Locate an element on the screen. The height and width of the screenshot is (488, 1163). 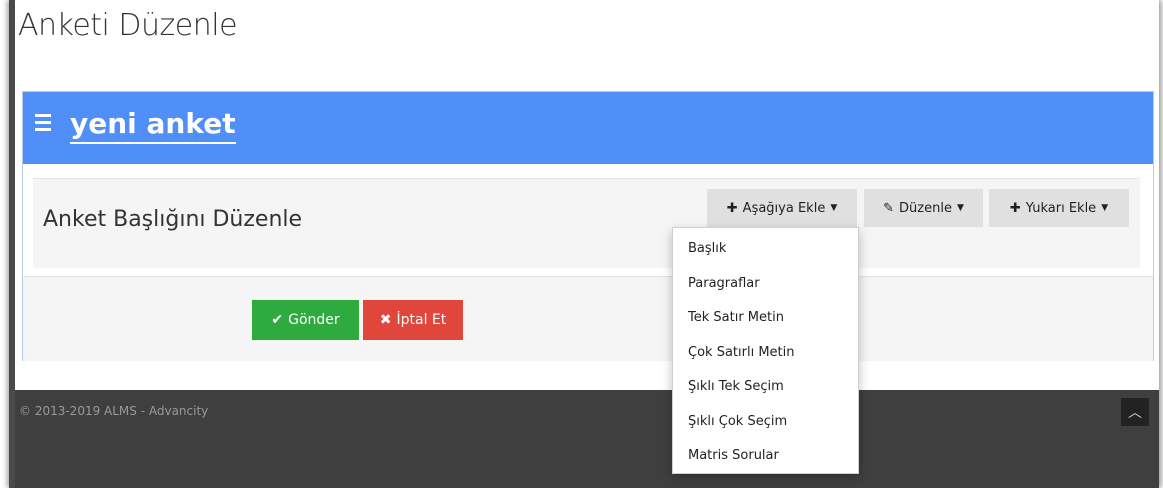
dropdown-item-sikli-cok-secim: Şıklı Çok Seçim is located at coordinates (765, 422).